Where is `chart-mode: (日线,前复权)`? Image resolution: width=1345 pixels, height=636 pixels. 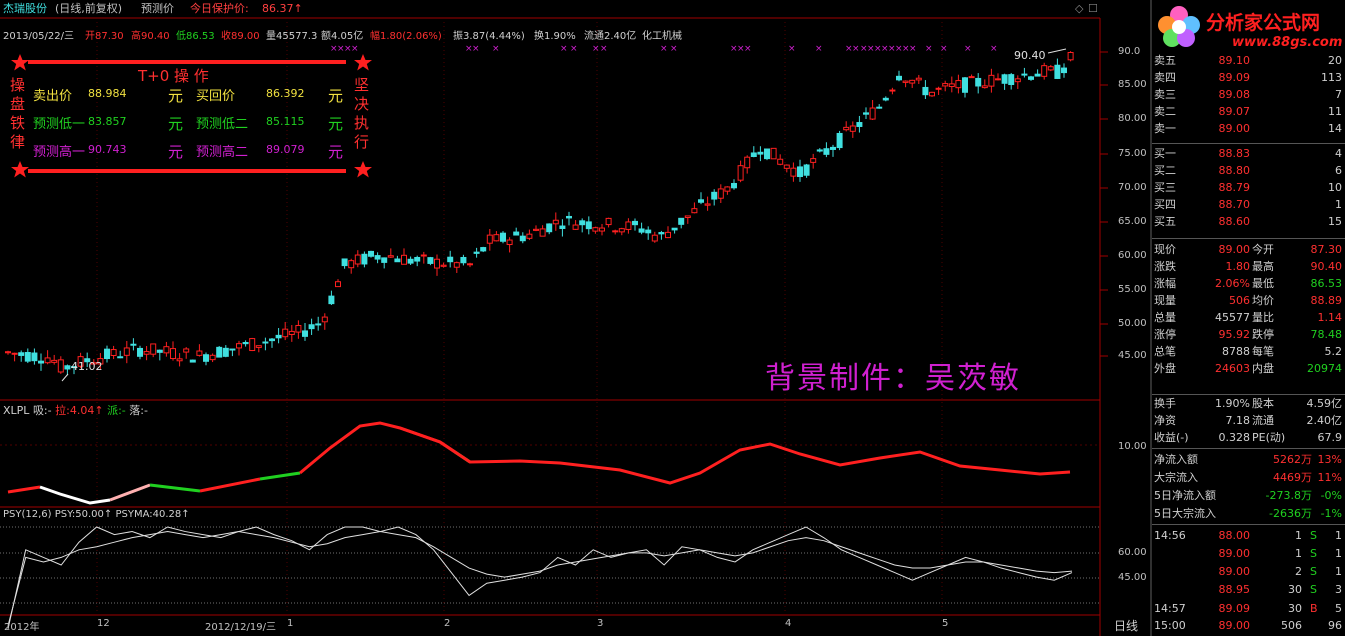
chart-mode: (日线,前复权) is located at coordinates (89, 8).